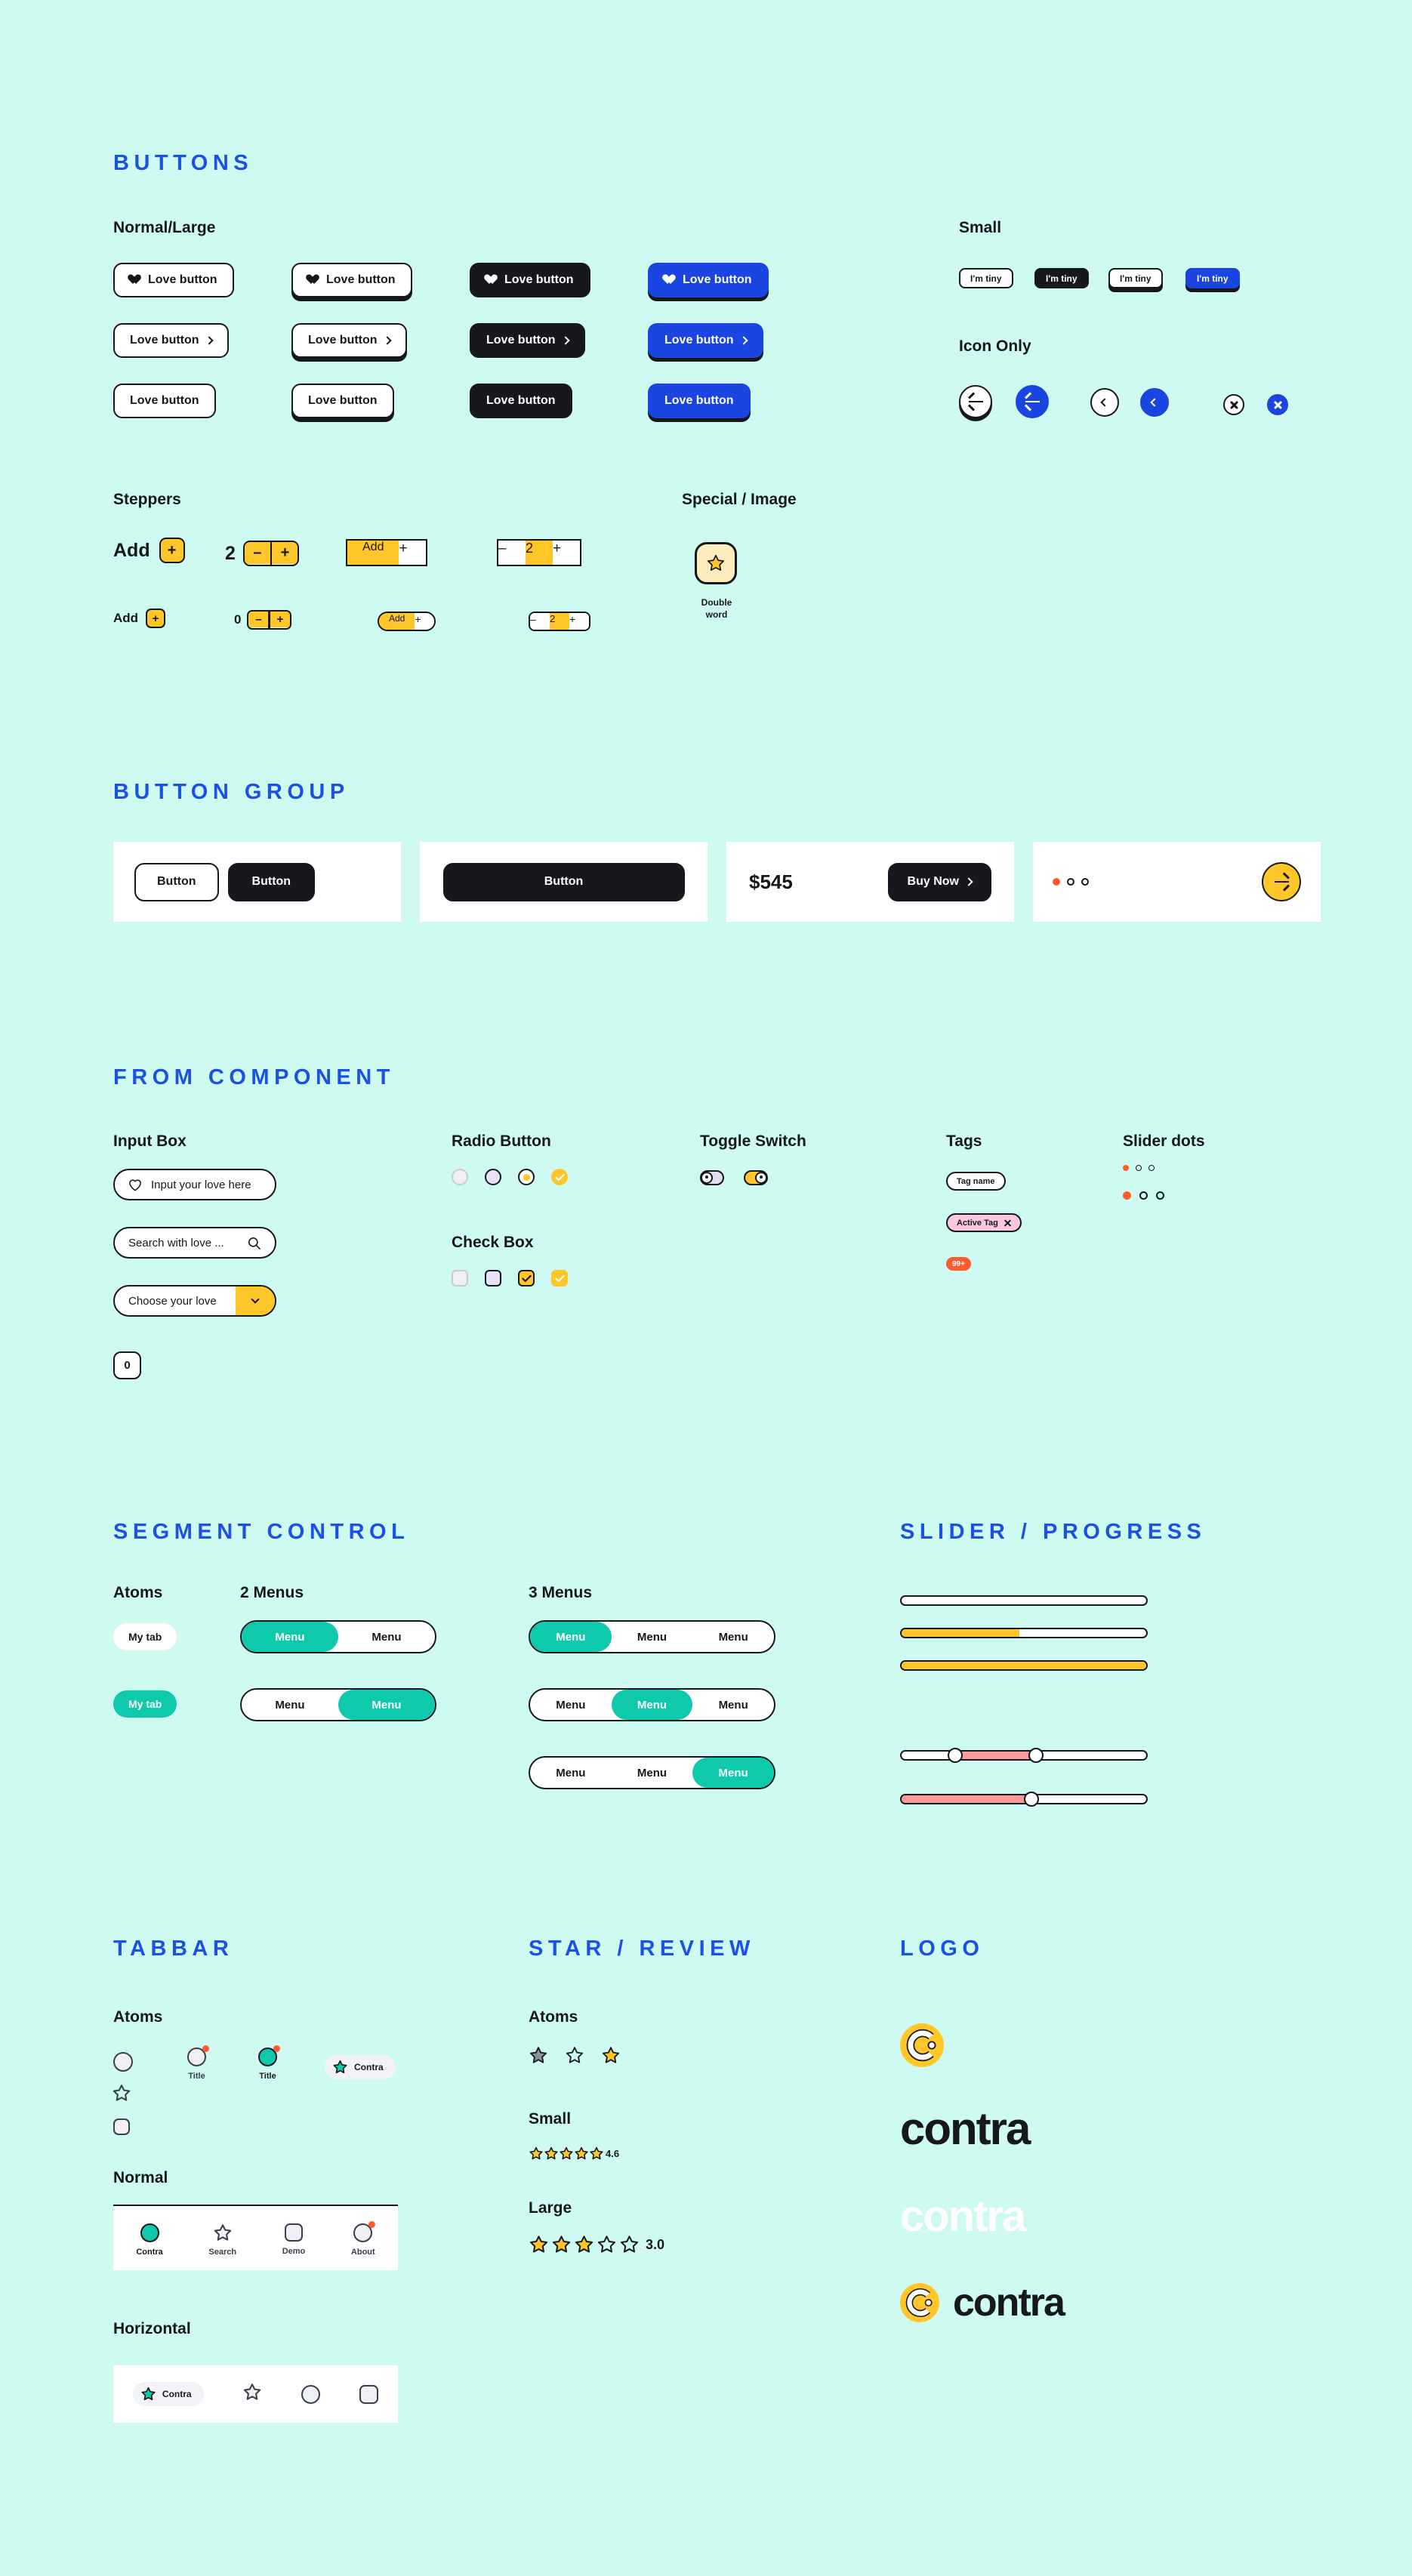 The width and height of the screenshot is (1412, 2576). I want to click on stepper-minus-value-plus-large: – 2 +, so click(539, 552).